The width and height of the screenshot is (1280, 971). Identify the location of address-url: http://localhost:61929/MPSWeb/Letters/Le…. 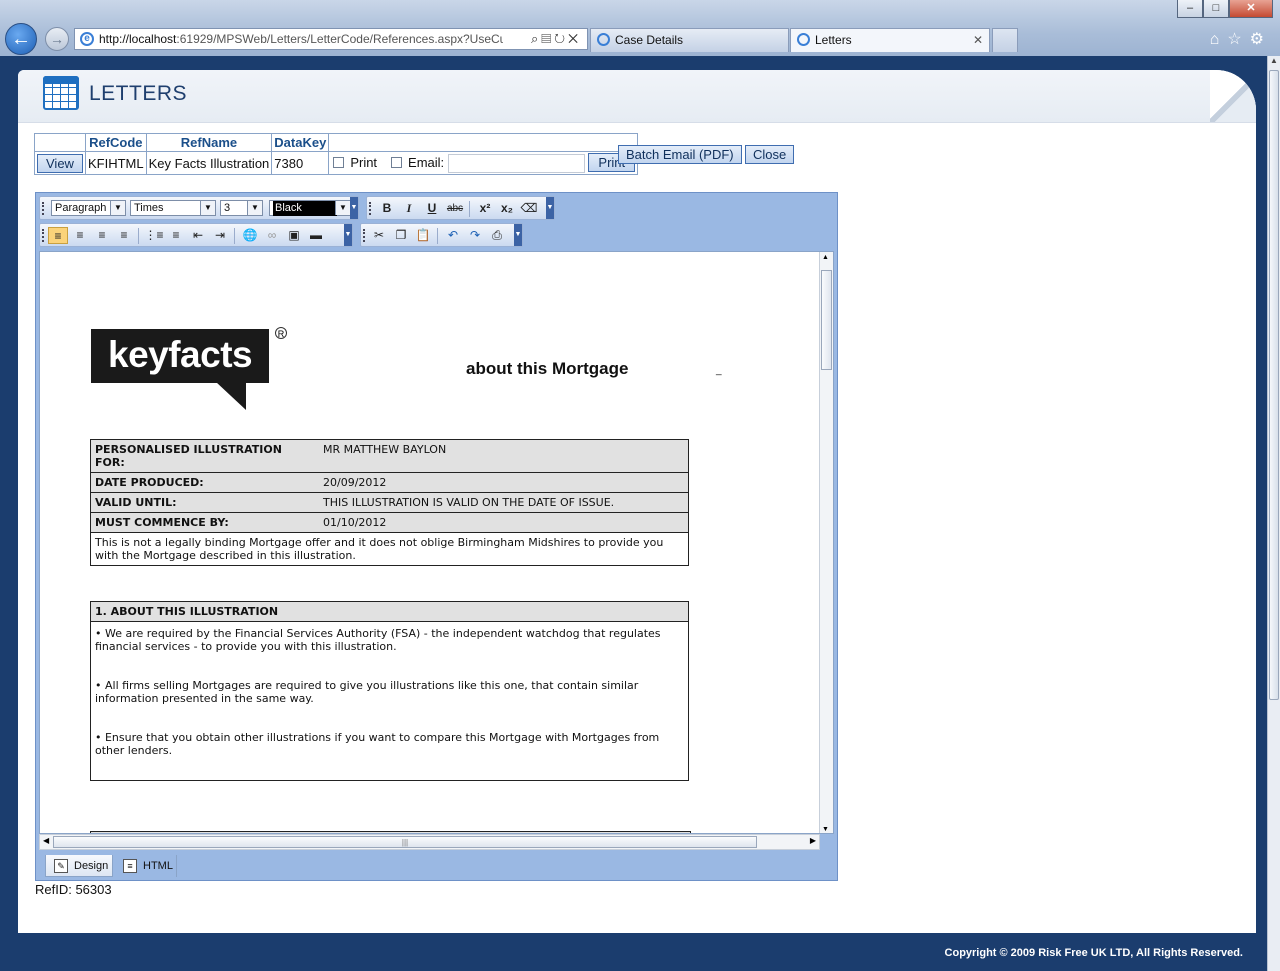
(301, 39).